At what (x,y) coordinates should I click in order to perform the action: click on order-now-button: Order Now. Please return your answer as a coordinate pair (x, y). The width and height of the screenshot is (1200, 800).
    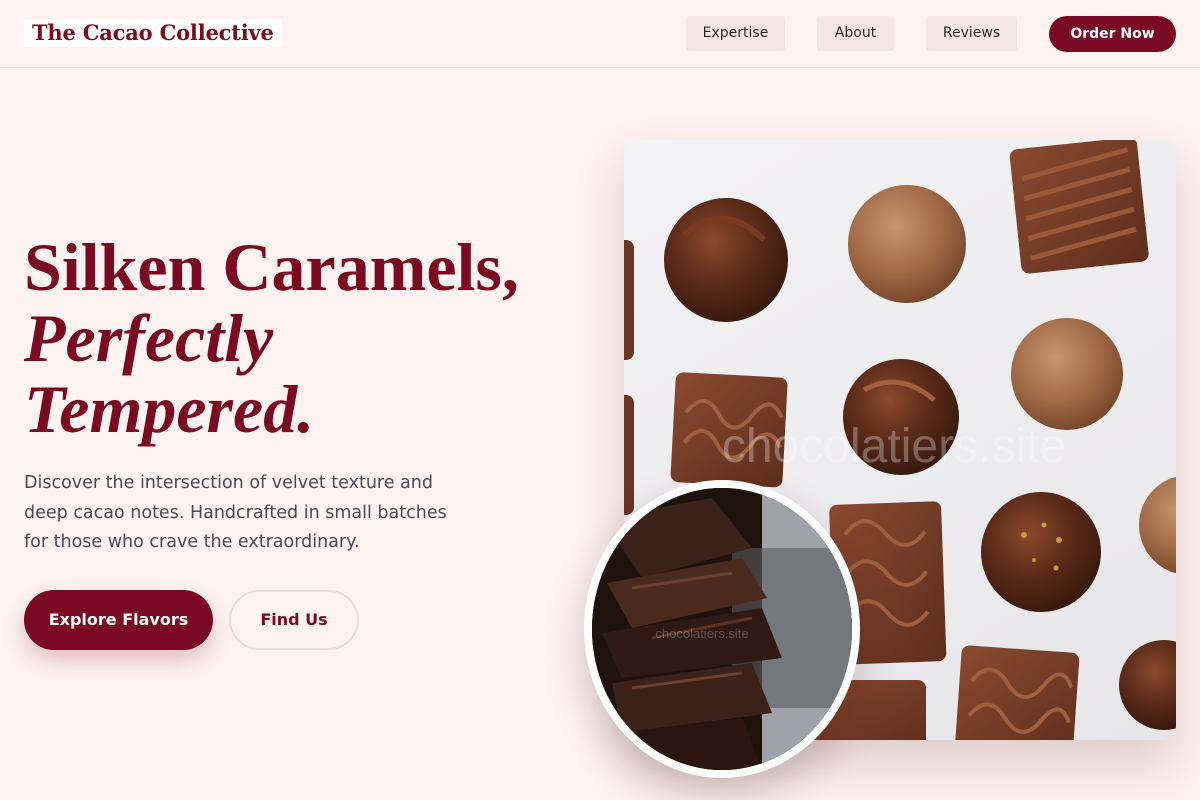
    Looking at the image, I should click on (1112, 34).